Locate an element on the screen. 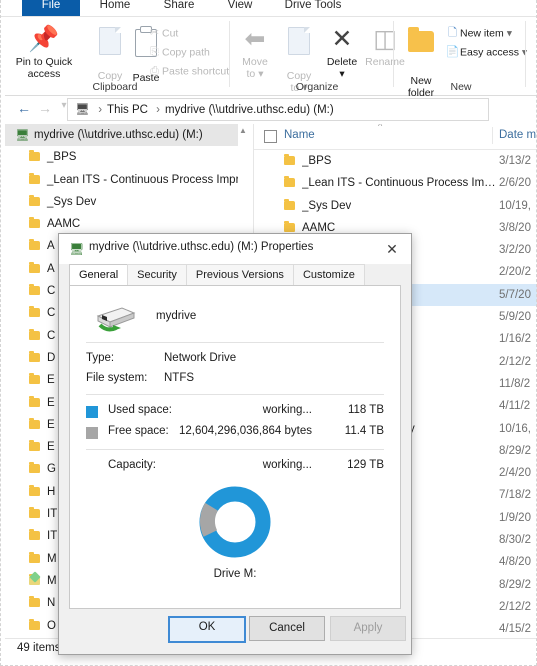 This screenshot has width=537, height=666. tree-item-root-mydrive: 🖥 mydrive (\\utdrive.uthsc.edu) (M:) is located at coordinates (126, 135).